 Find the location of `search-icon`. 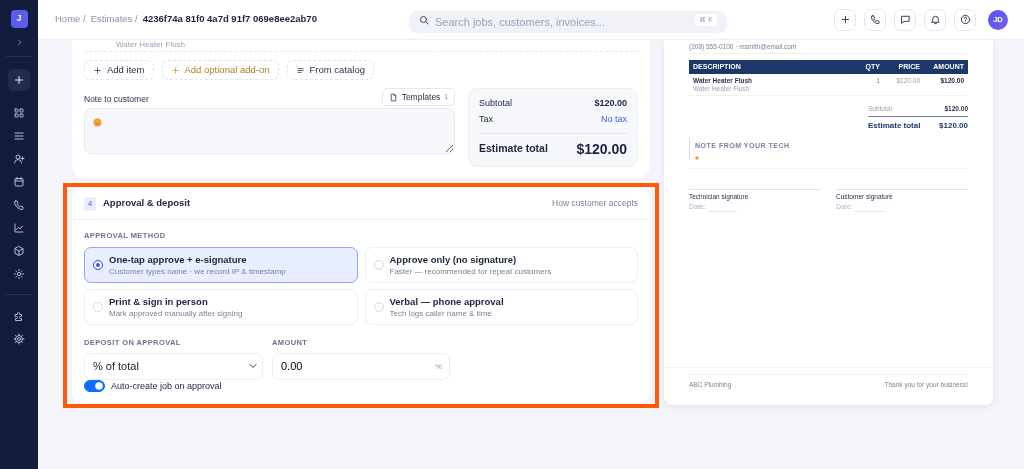

search-icon is located at coordinates (424, 19).